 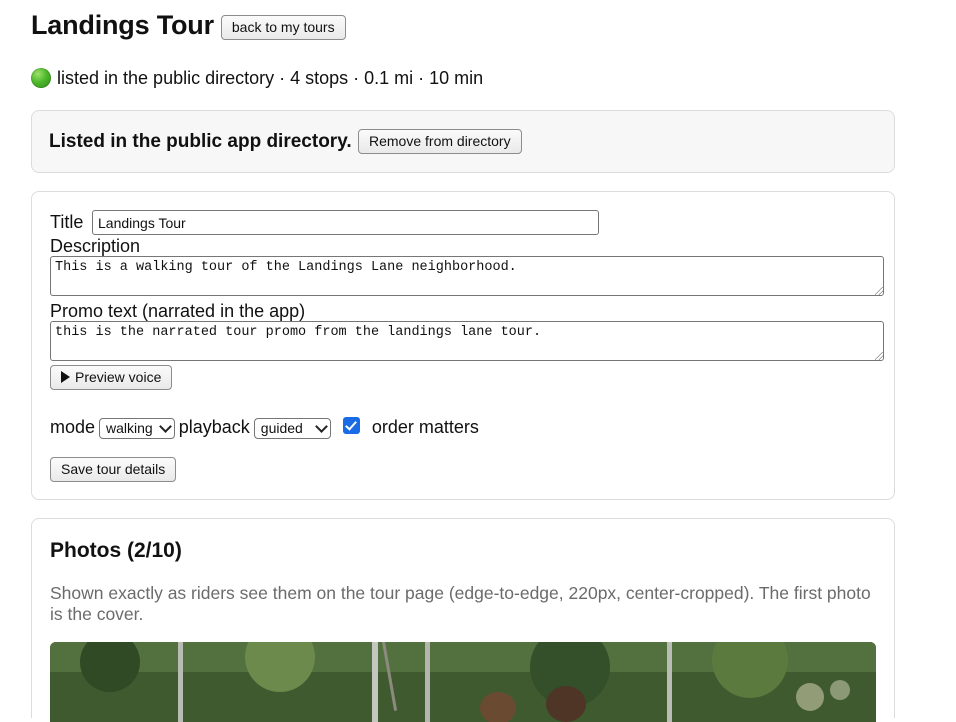 I want to click on description-label: Description, so click(x=95, y=246).